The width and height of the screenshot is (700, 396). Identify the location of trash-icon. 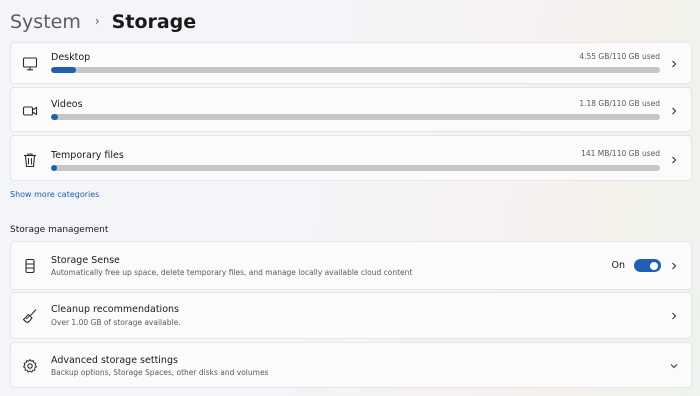
(30, 160).